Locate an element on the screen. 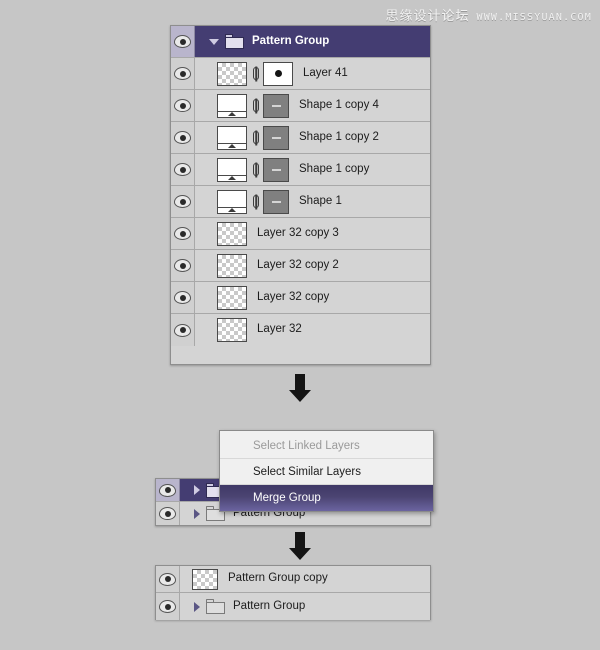 Image resolution: width=600 pixels, height=650 pixels. layer-row-body: Shape 1 is located at coordinates (312, 201).